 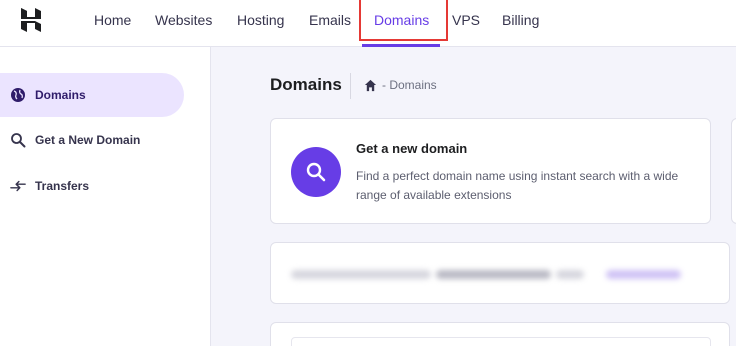 I want to click on sidebar-item-get-new-domain: Get a New Domain, so click(x=92, y=140).